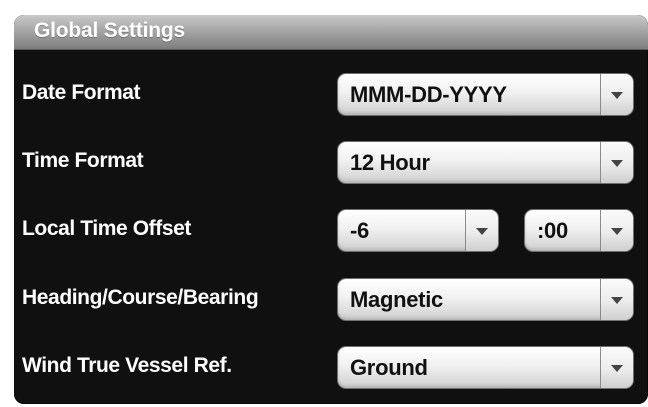  Describe the element at coordinates (552, 230) in the screenshot. I see `local-time-offset-minutes-value: :00` at that location.